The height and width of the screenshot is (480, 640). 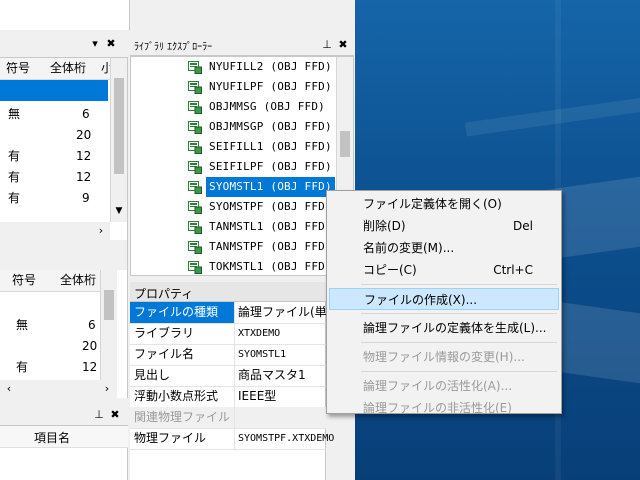 What do you see at coordinates (95, 44) in the screenshot?
I see `dropdown-icon: ▾` at bounding box center [95, 44].